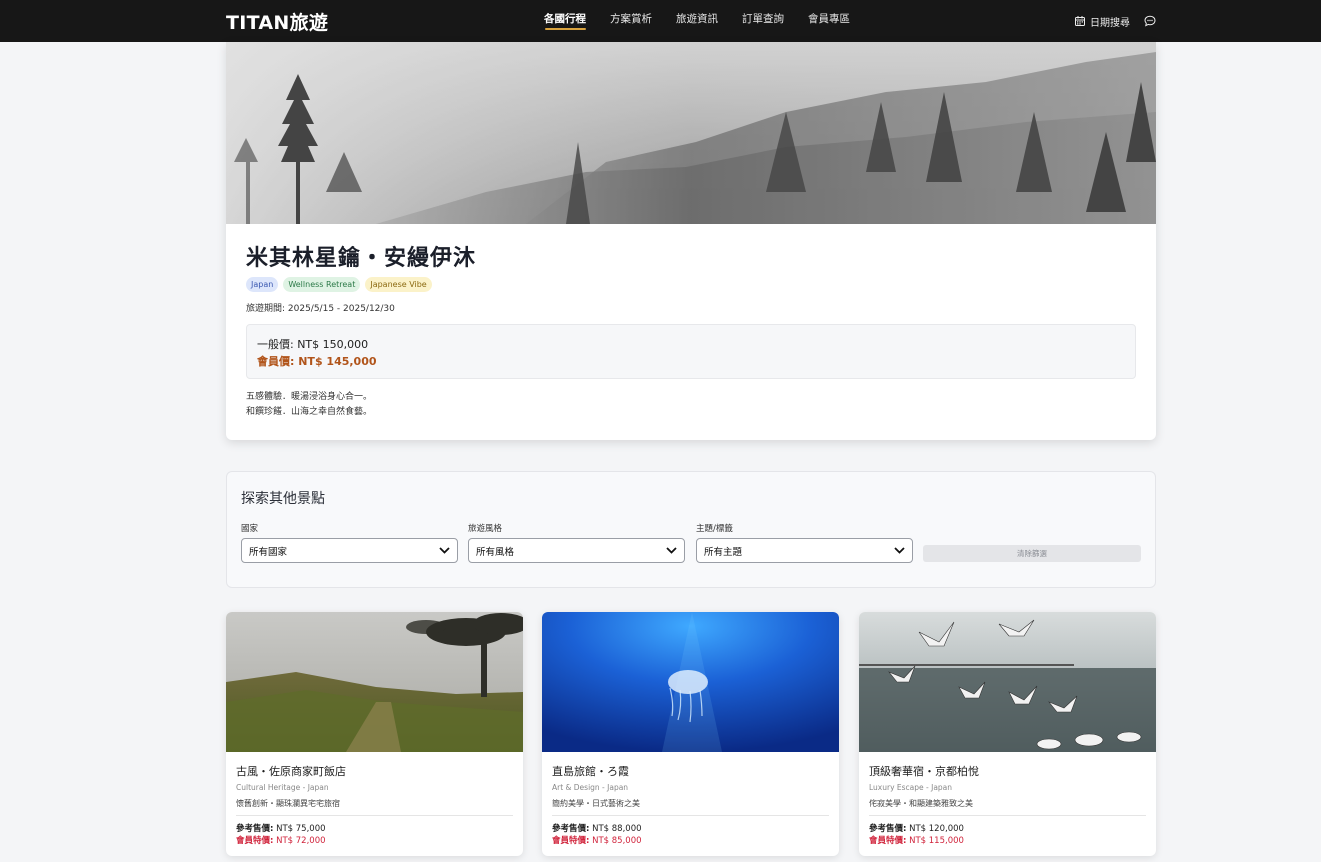  I want to click on description-line: 五感體驗．暖湯浸浴身心合一。, so click(309, 397).